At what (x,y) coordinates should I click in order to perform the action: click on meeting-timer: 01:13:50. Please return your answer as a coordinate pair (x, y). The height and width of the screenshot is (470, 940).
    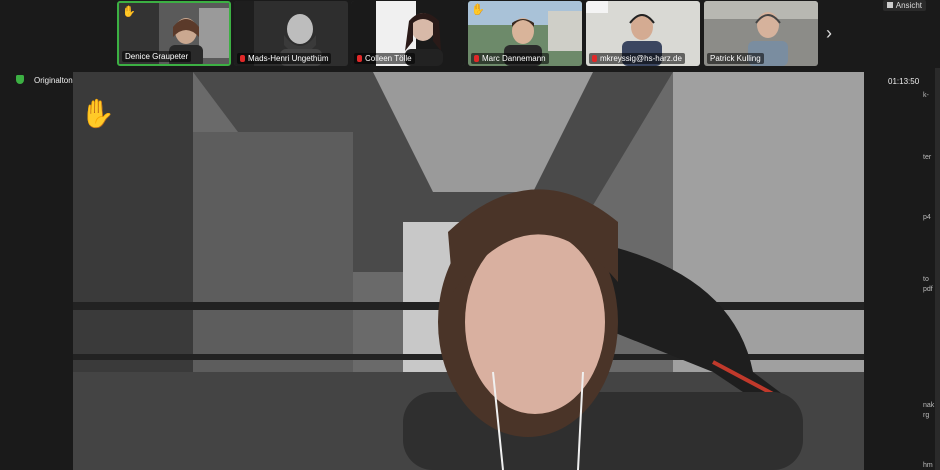
    Looking at the image, I should click on (904, 81).